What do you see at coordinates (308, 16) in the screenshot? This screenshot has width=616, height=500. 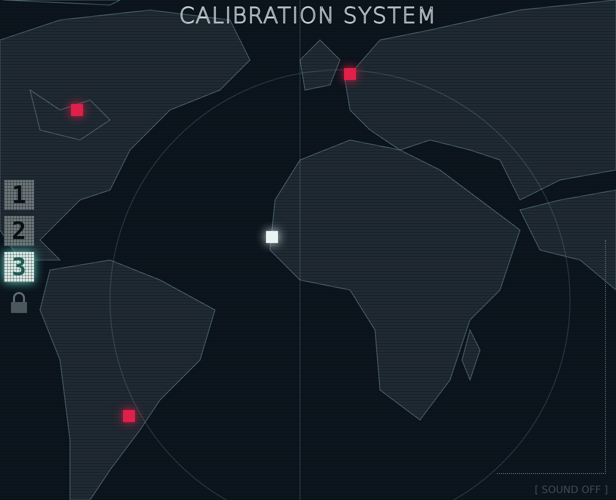 I see `screen-title: CALIBRATION SYSTEM` at bounding box center [308, 16].